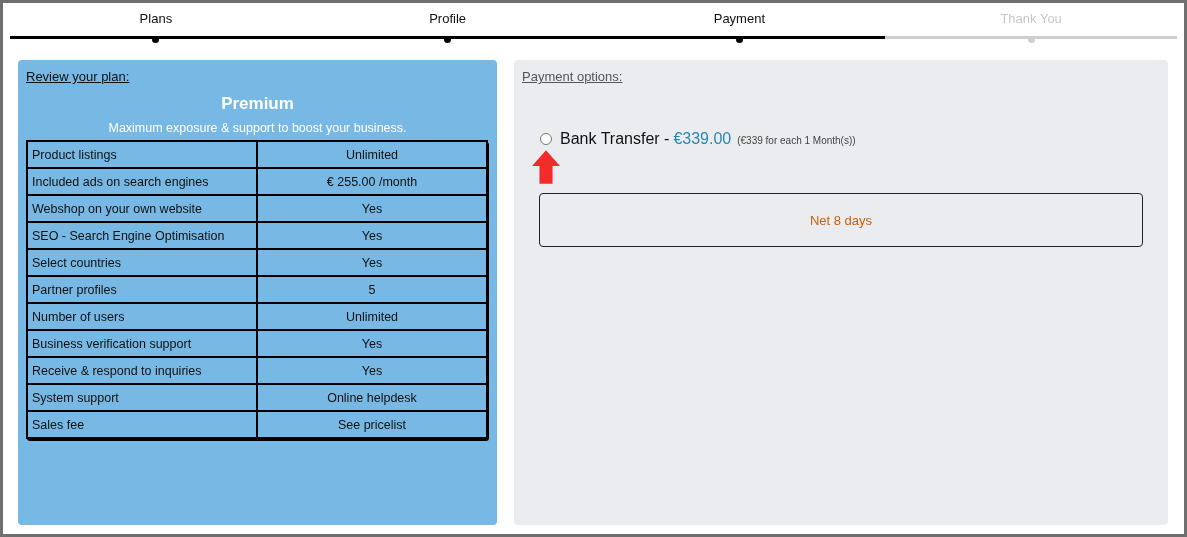  I want to click on table-cell: Receive & respond to inquiries, so click(142, 370).